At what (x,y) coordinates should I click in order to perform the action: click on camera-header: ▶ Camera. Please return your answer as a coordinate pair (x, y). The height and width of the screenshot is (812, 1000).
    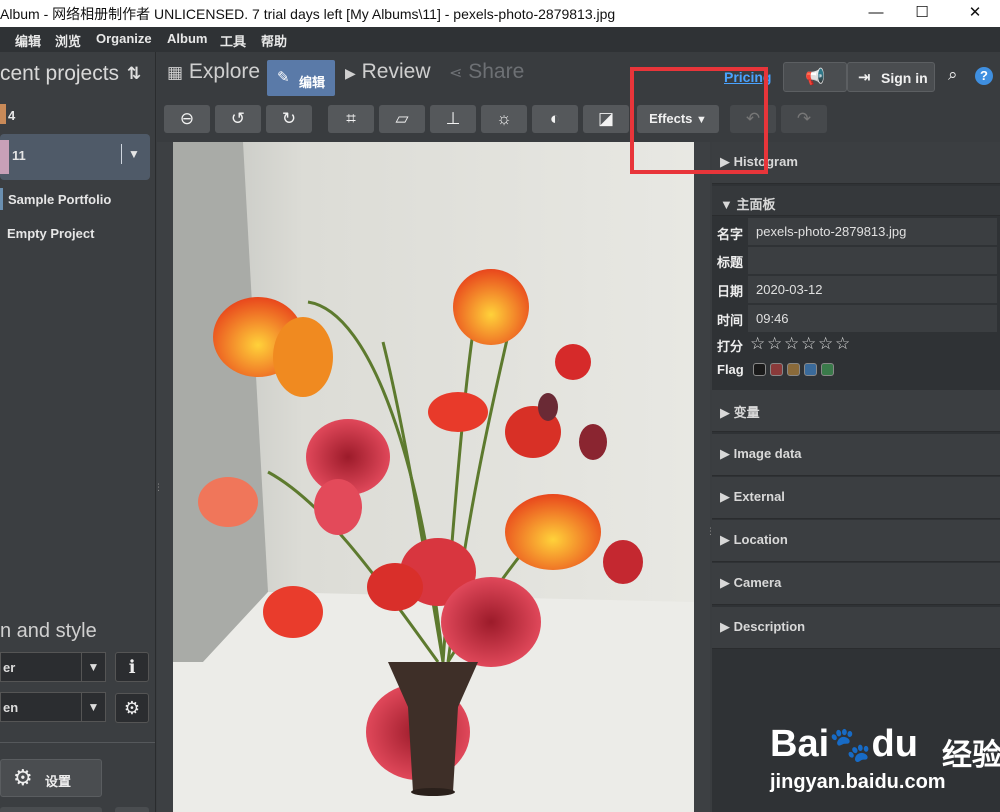
    Looking at the image, I should click on (751, 582).